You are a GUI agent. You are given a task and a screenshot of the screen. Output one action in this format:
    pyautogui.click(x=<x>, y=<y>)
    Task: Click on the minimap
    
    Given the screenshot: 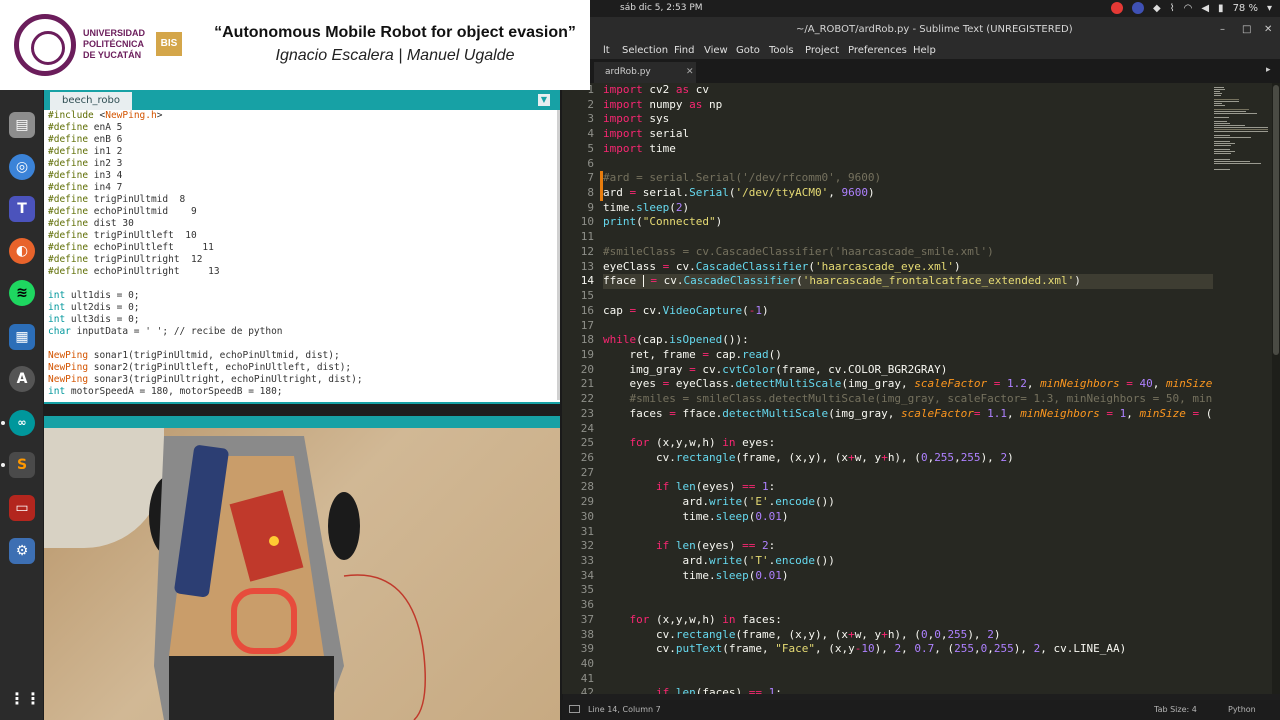 What is the action you would take?
    pyautogui.click(x=1242, y=388)
    